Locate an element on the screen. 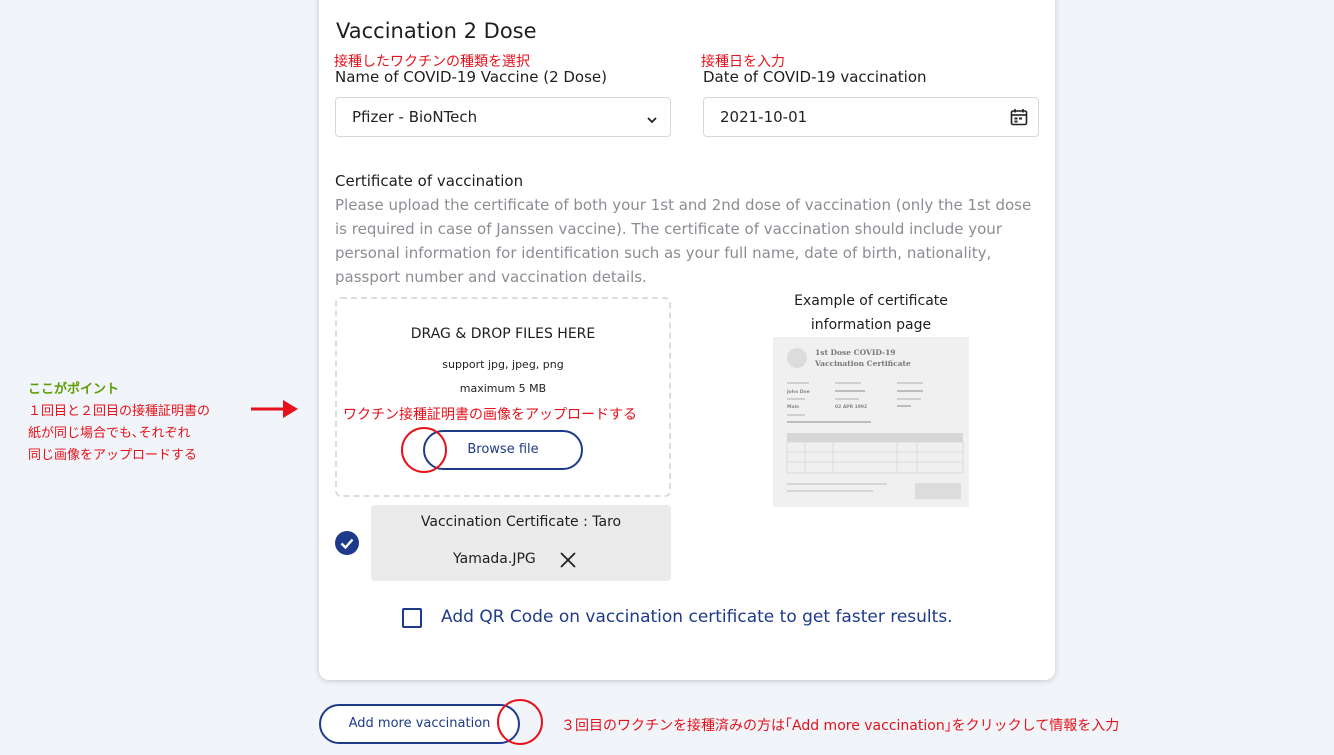 The width and height of the screenshot is (1334, 755). vaccine-name-value: Pfizer - BioNTech is located at coordinates (415, 117).